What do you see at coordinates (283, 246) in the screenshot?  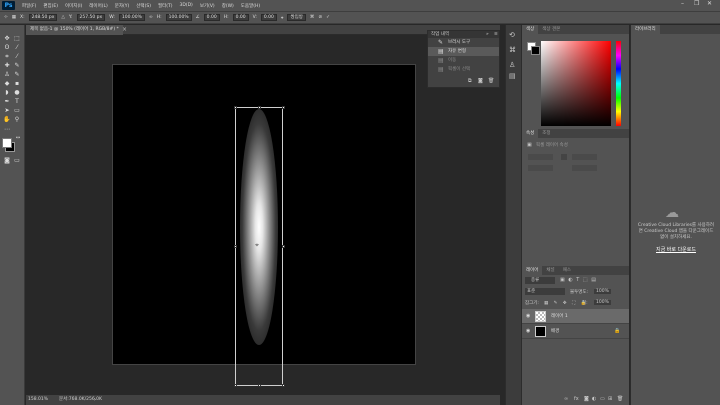 I see `transform-handle-right` at bounding box center [283, 246].